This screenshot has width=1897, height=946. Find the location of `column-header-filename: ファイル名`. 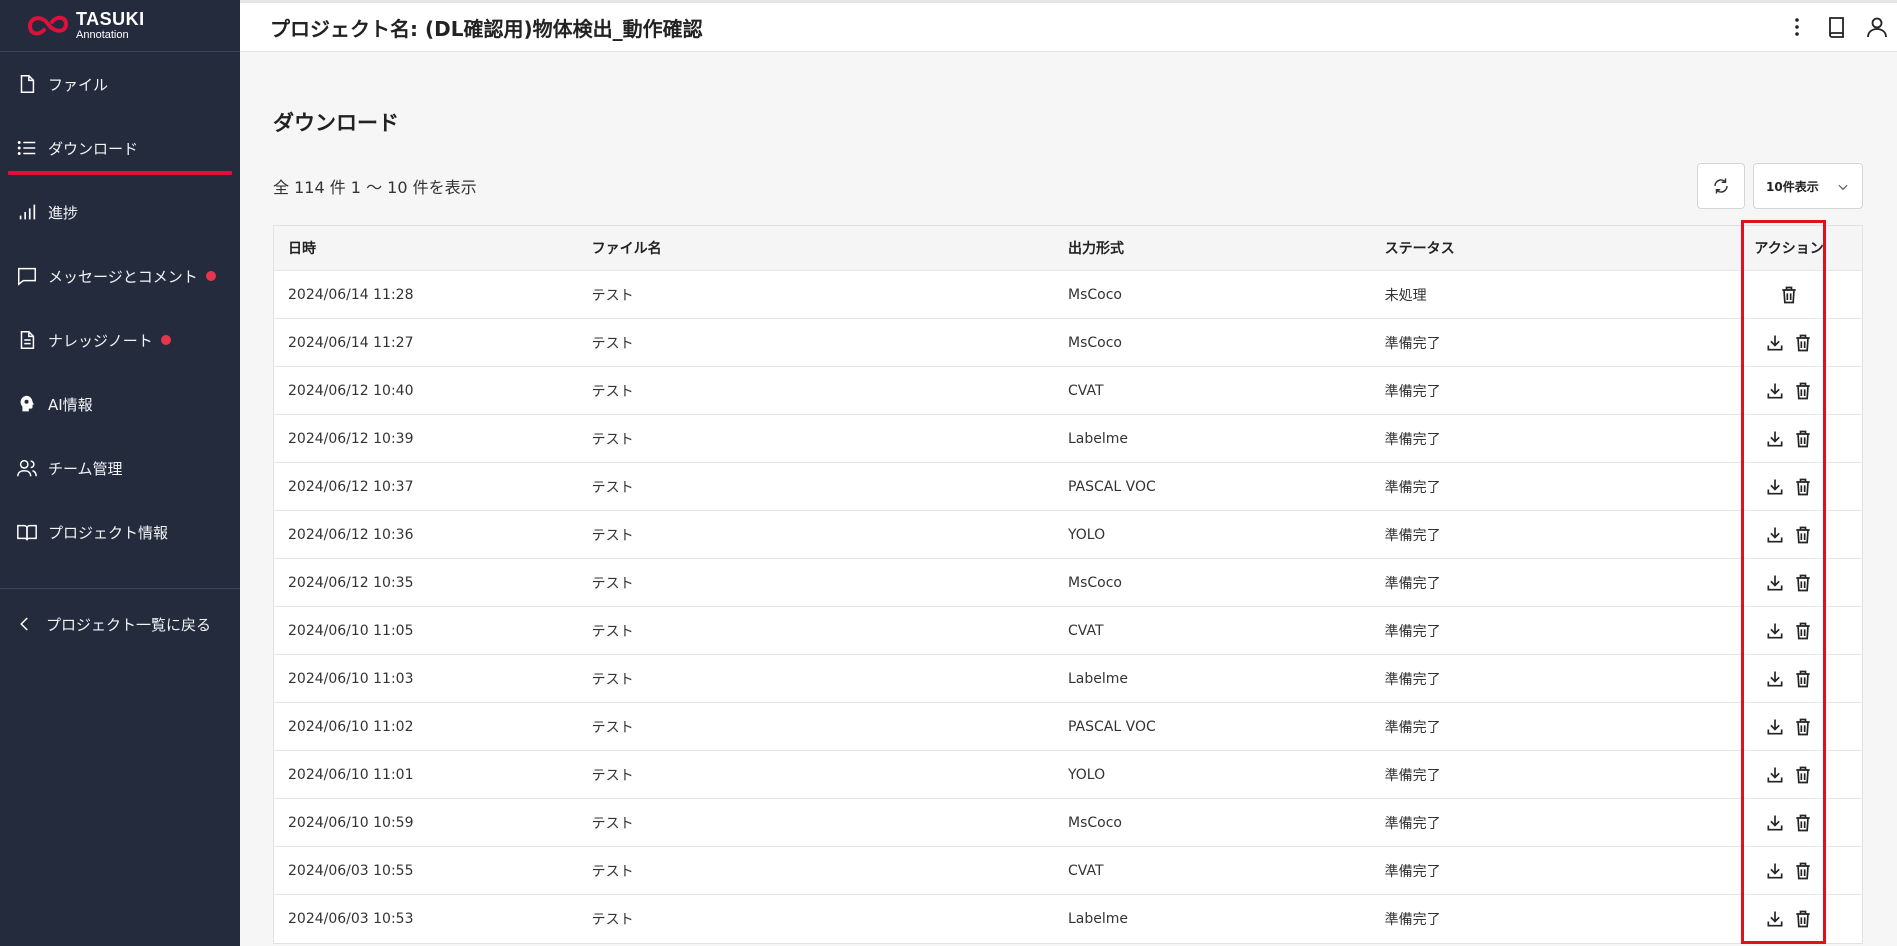

column-header-filename: ファイル名 is located at coordinates (830, 248).